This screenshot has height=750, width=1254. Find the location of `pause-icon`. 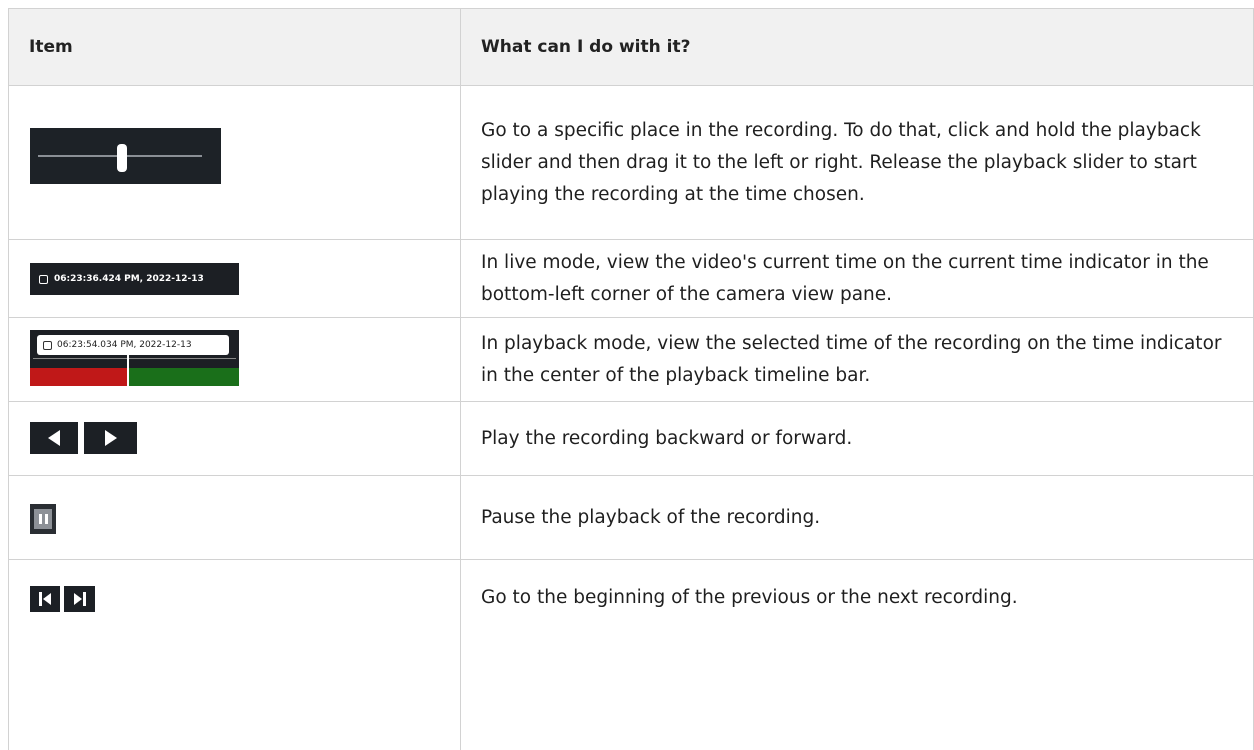

pause-icon is located at coordinates (43, 519).